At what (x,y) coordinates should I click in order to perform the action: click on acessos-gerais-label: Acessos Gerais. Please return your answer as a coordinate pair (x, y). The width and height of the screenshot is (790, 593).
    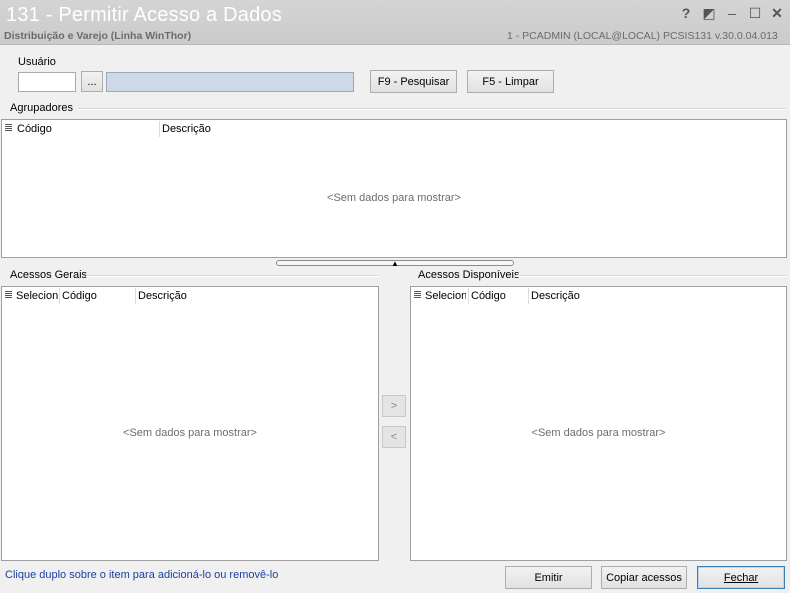
    Looking at the image, I should click on (49, 275).